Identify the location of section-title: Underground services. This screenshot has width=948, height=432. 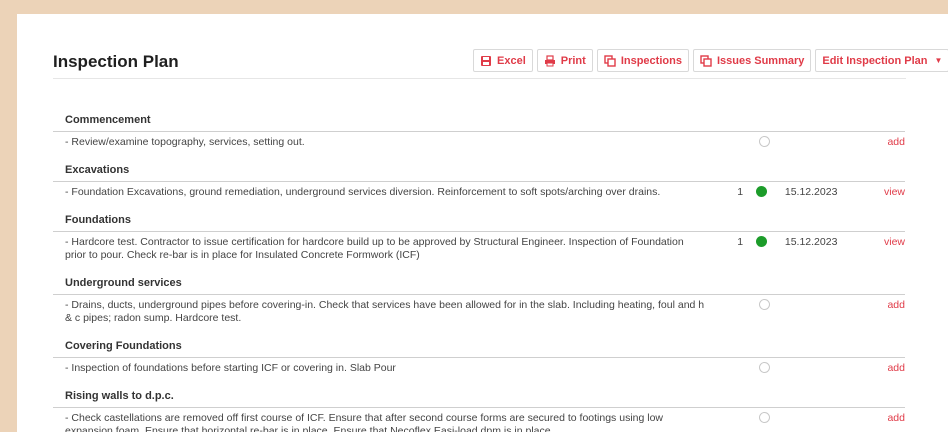
(479, 284).